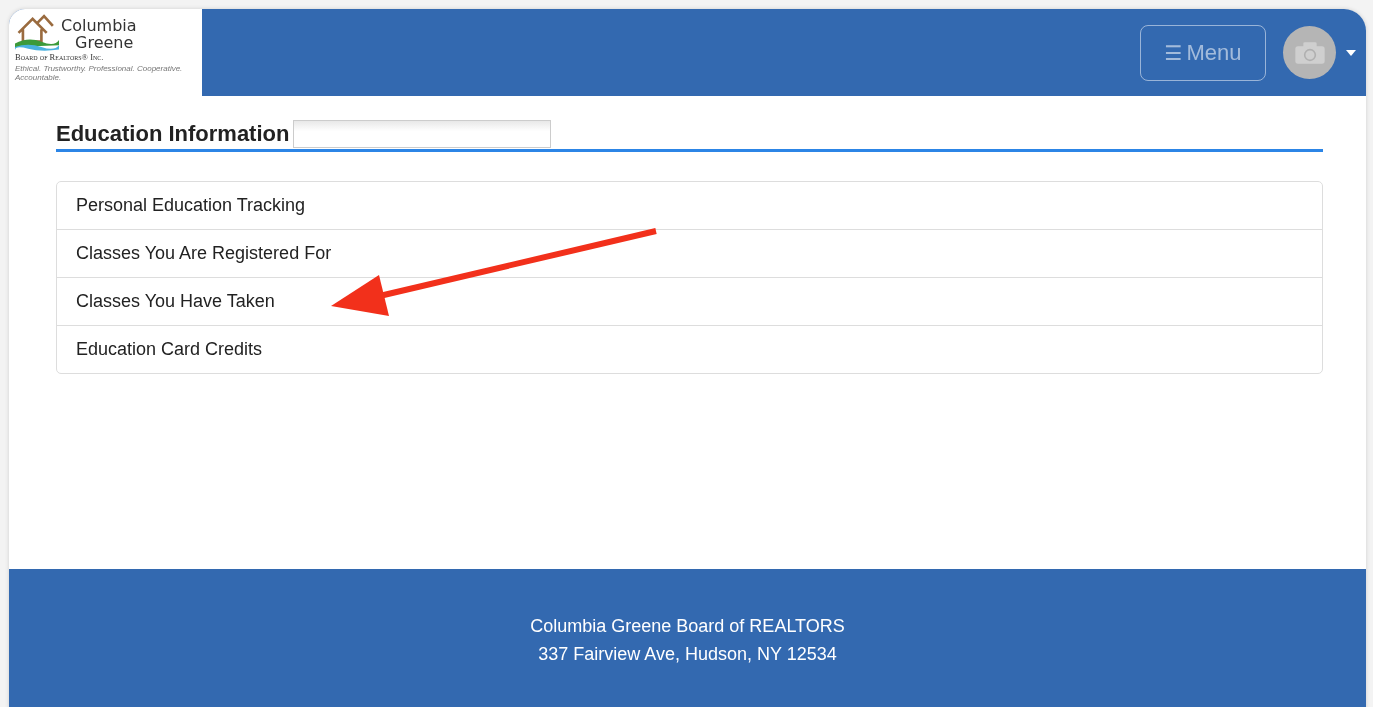 This screenshot has height=707, width=1373. What do you see at coordinates (689, 349) in the screenshot?
I see `list-item: Education Card Credits` at bounding box center [689, 349].